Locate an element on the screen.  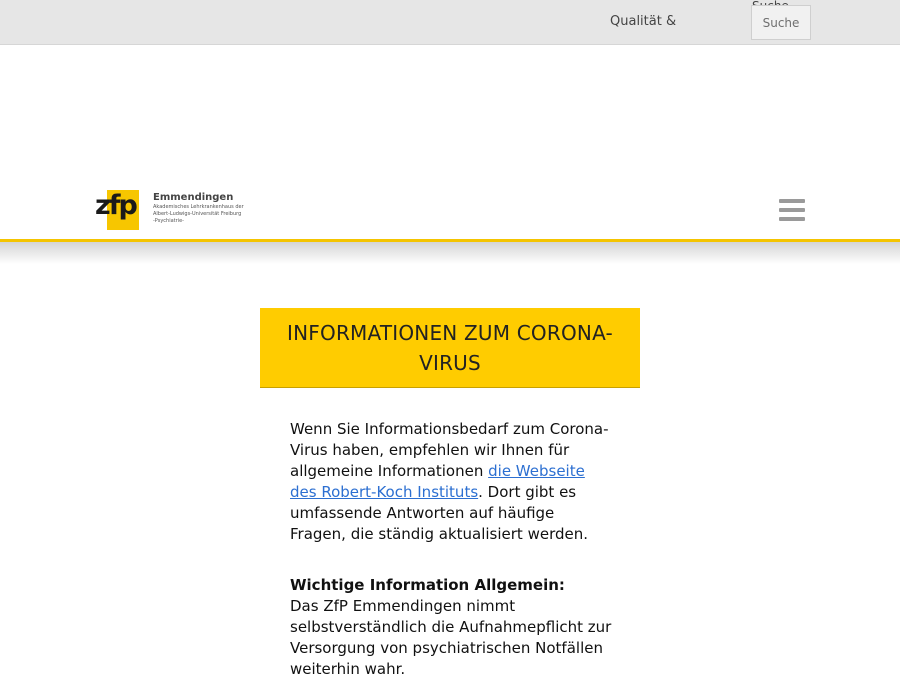
page-title-box: INFORMATIONEN ZUM CORONA-VIRUS is located at coordinates (450, 348).